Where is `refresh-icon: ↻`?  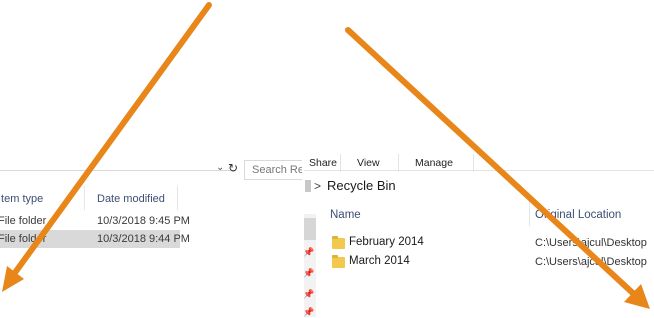 refresh-icon: ↻ is located at coordinates (233, 168).